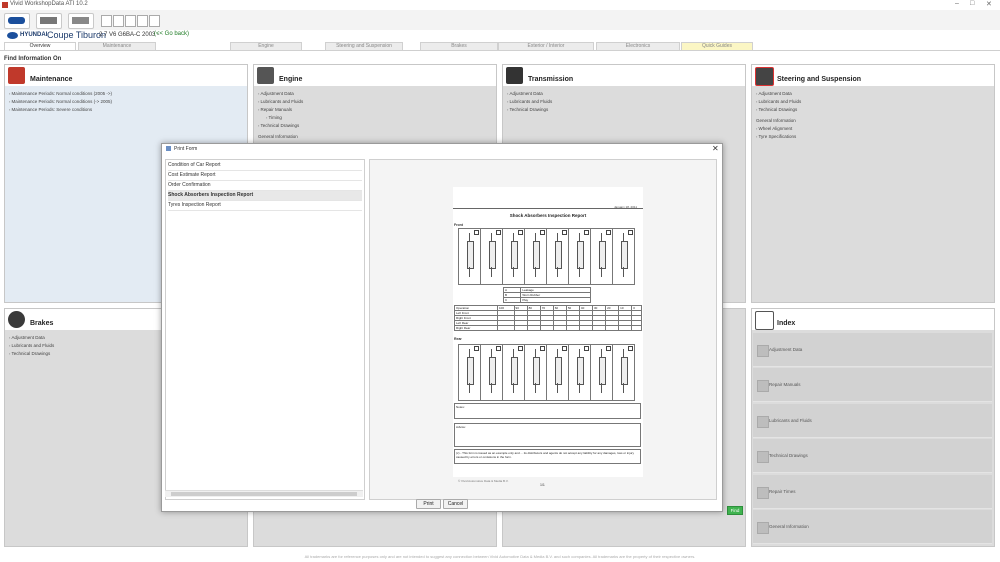 This screenshot has height=562, width=1000. I want to click on scrollbar-thumb, so click(264, 494).